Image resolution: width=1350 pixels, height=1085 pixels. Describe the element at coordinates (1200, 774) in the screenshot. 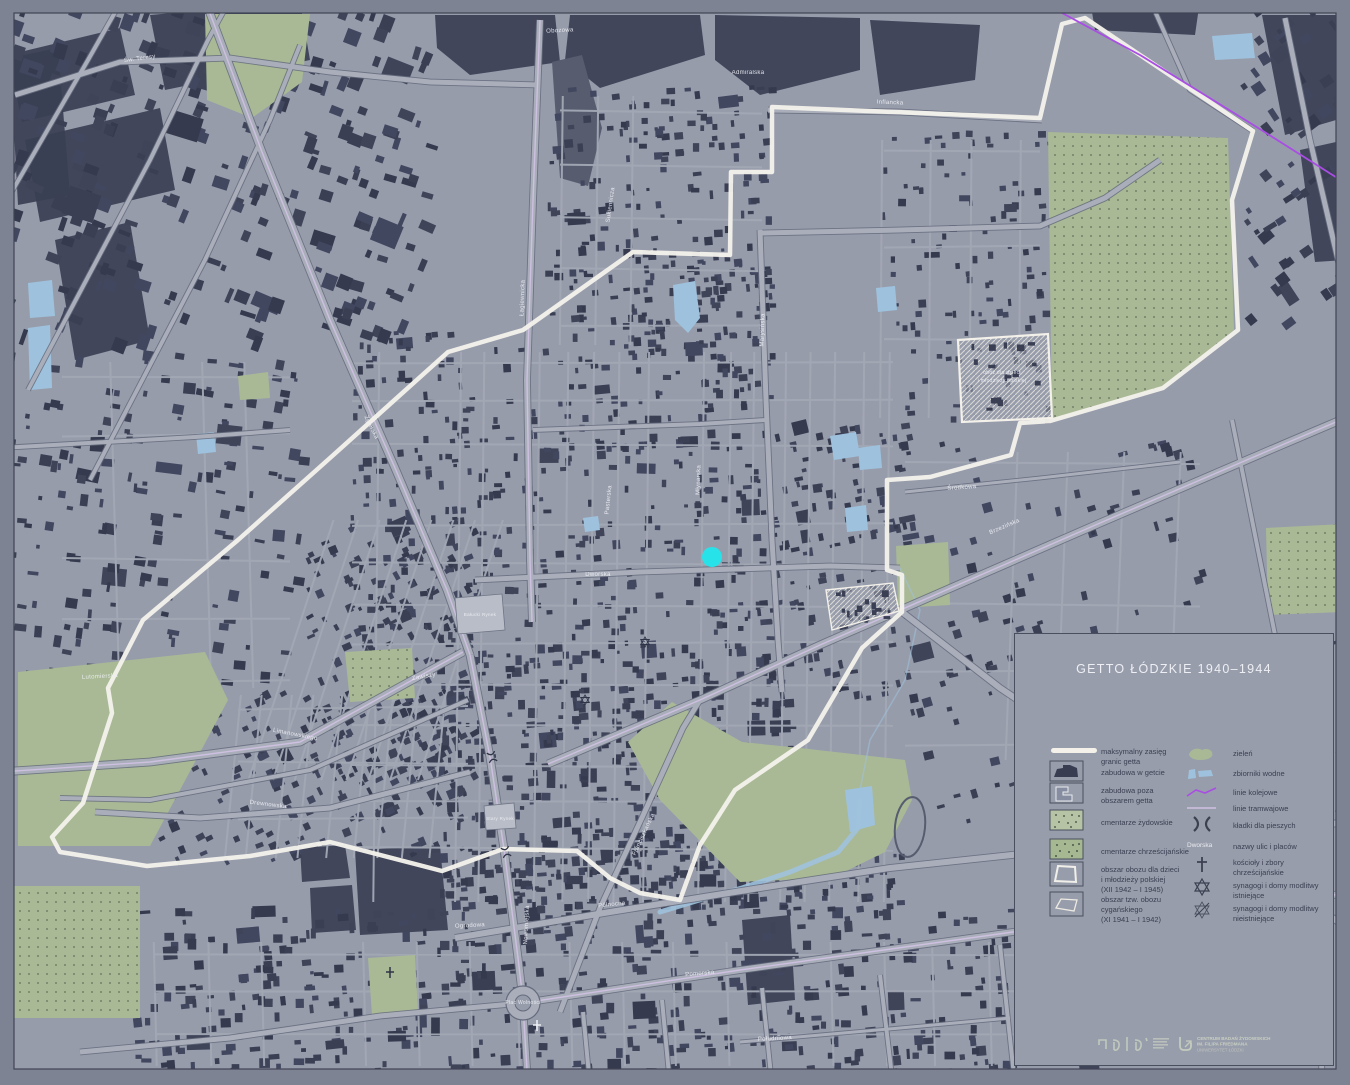

I see `water-icon` at that location.